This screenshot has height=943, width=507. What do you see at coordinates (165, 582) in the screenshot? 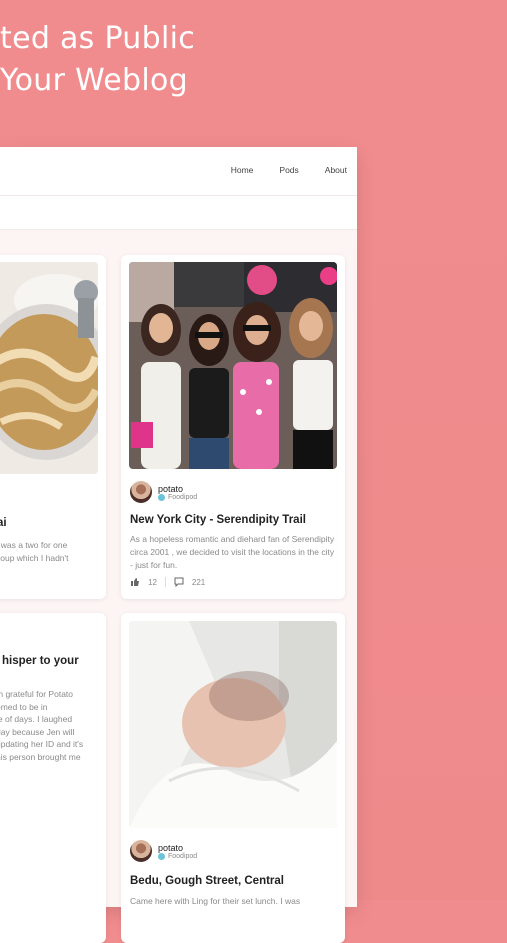
I see `stats-divider` at bounding box center [165, 582].